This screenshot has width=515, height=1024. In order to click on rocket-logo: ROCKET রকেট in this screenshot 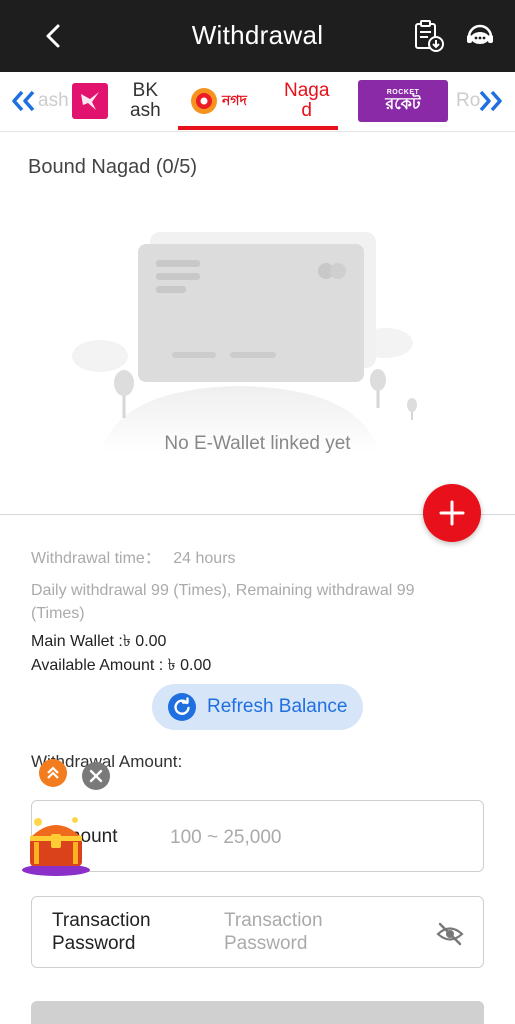, I will do `click(403, 101)`.